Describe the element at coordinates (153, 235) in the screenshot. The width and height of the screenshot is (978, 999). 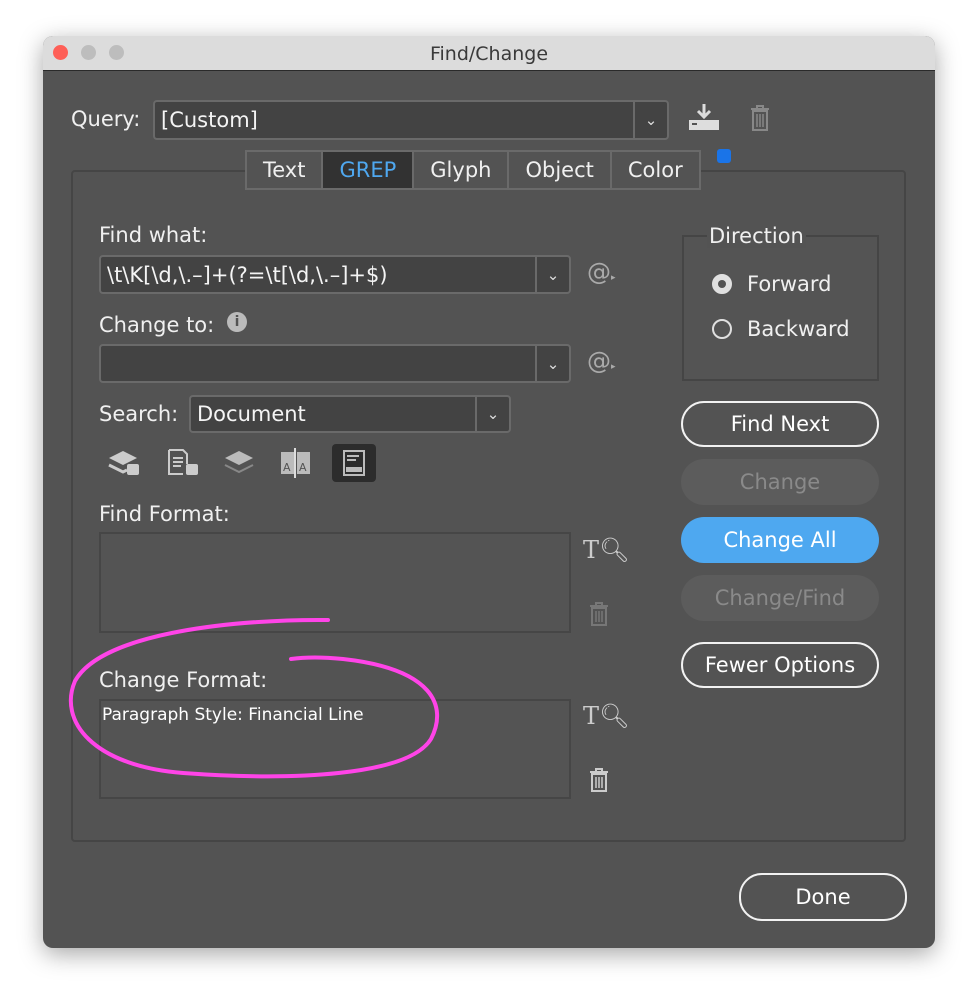
I see `find-what-label: Find what:` at that location.